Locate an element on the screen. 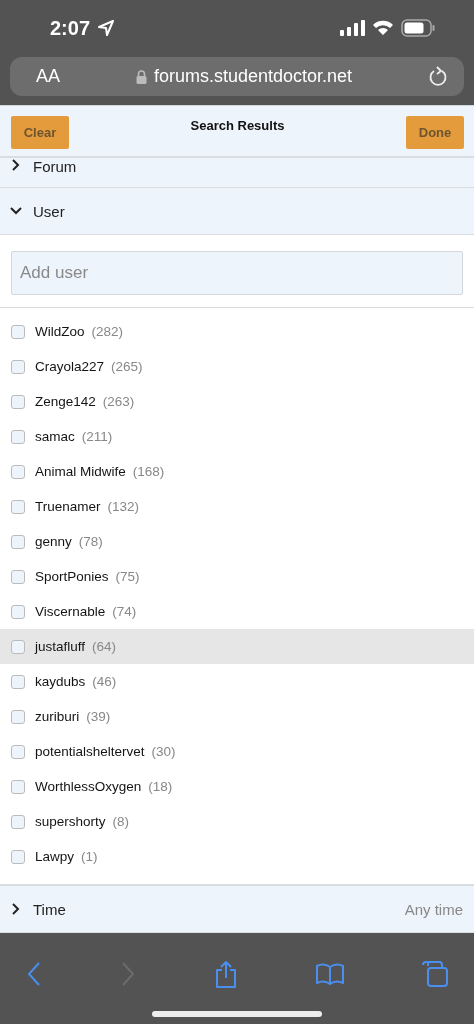  user-row: Viscernable (74) is located at coordinates (237, 611).